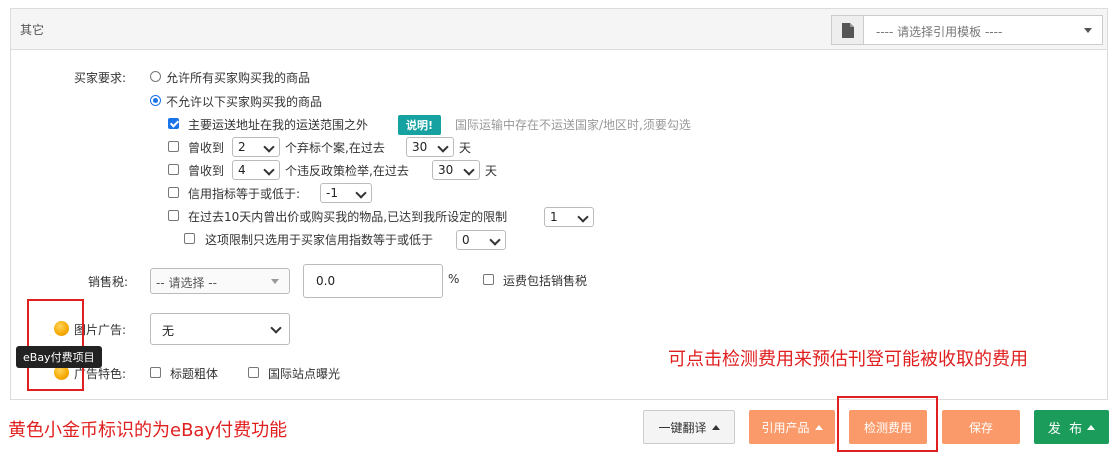 The image size is (1115, 466). Describe the element at coordinates (454, 279) in the screenshot. I see `percent-sign: %` at that location.